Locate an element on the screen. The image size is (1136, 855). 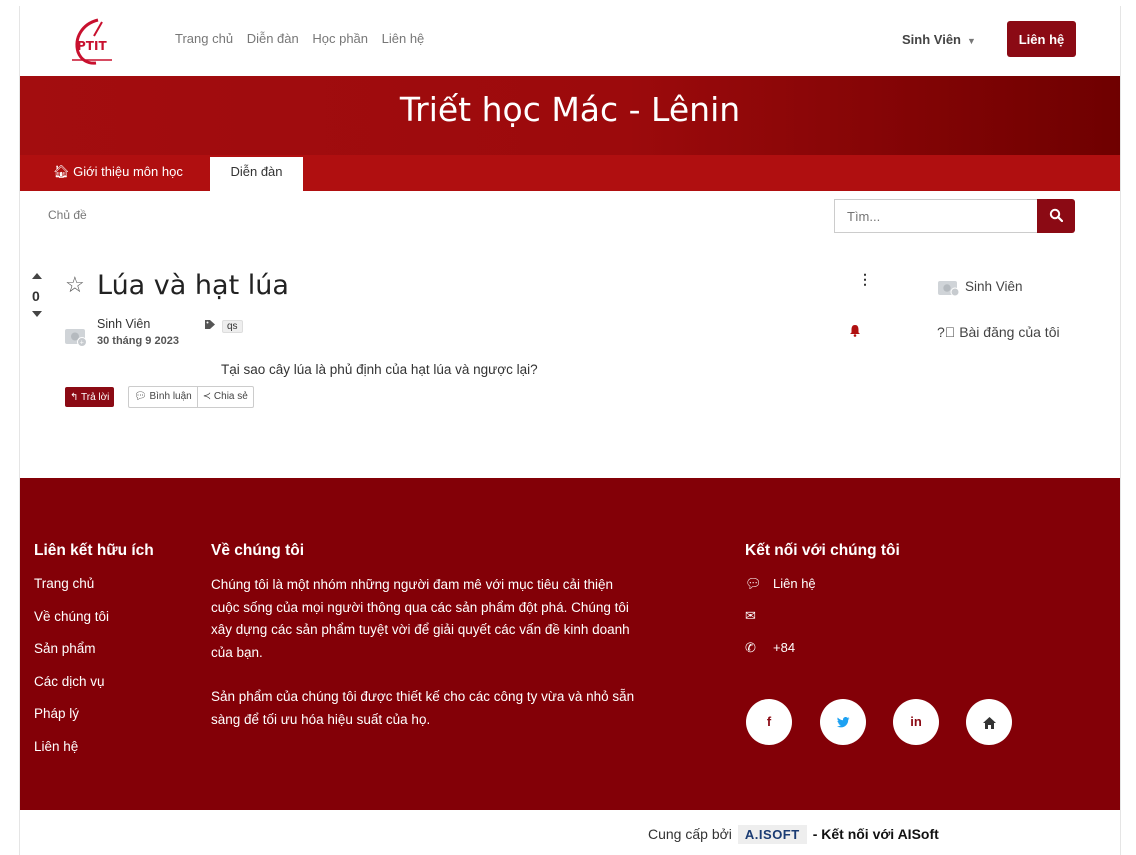
comment-button: 💬︎ Bình luận is located at coordinates (163, 397).